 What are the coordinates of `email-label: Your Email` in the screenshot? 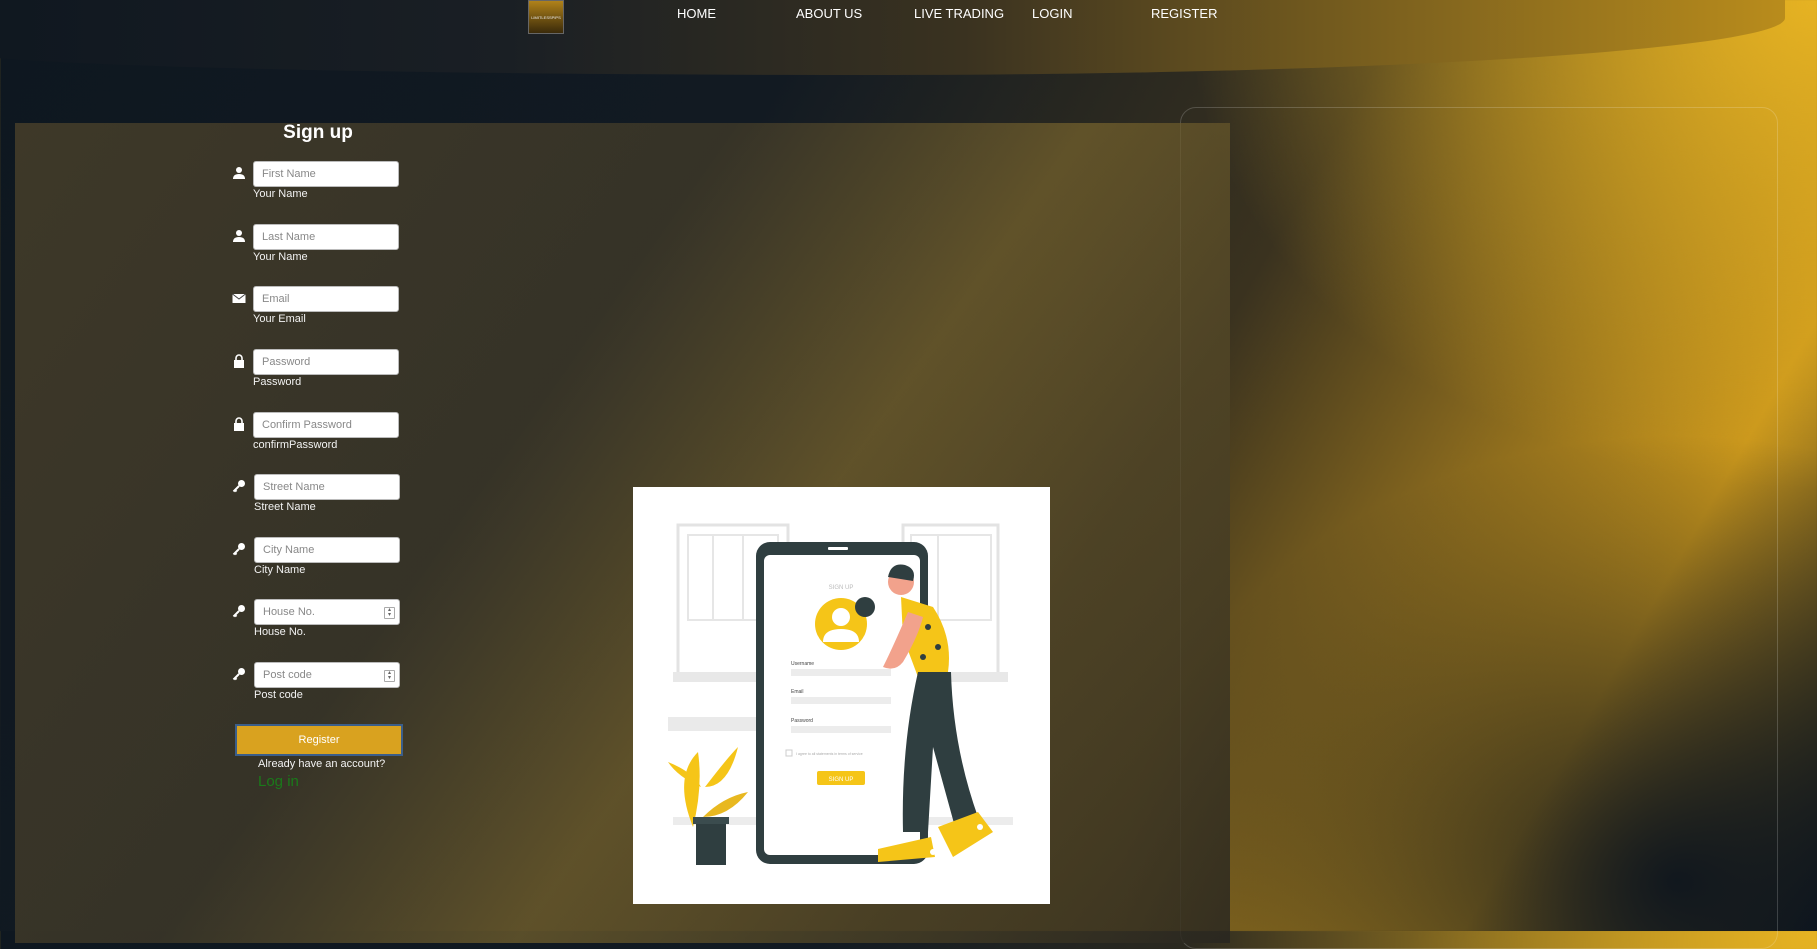 It's located at (279, 319).